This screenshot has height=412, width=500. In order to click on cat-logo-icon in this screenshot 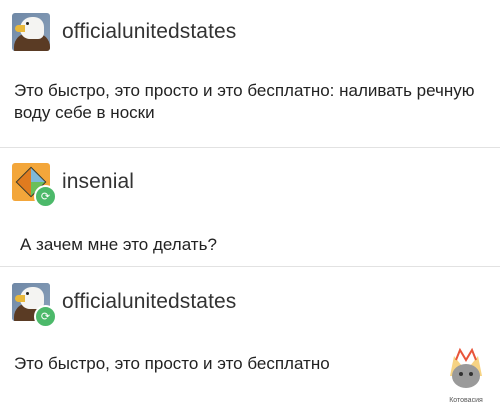, I will do `click(466, 367)`.